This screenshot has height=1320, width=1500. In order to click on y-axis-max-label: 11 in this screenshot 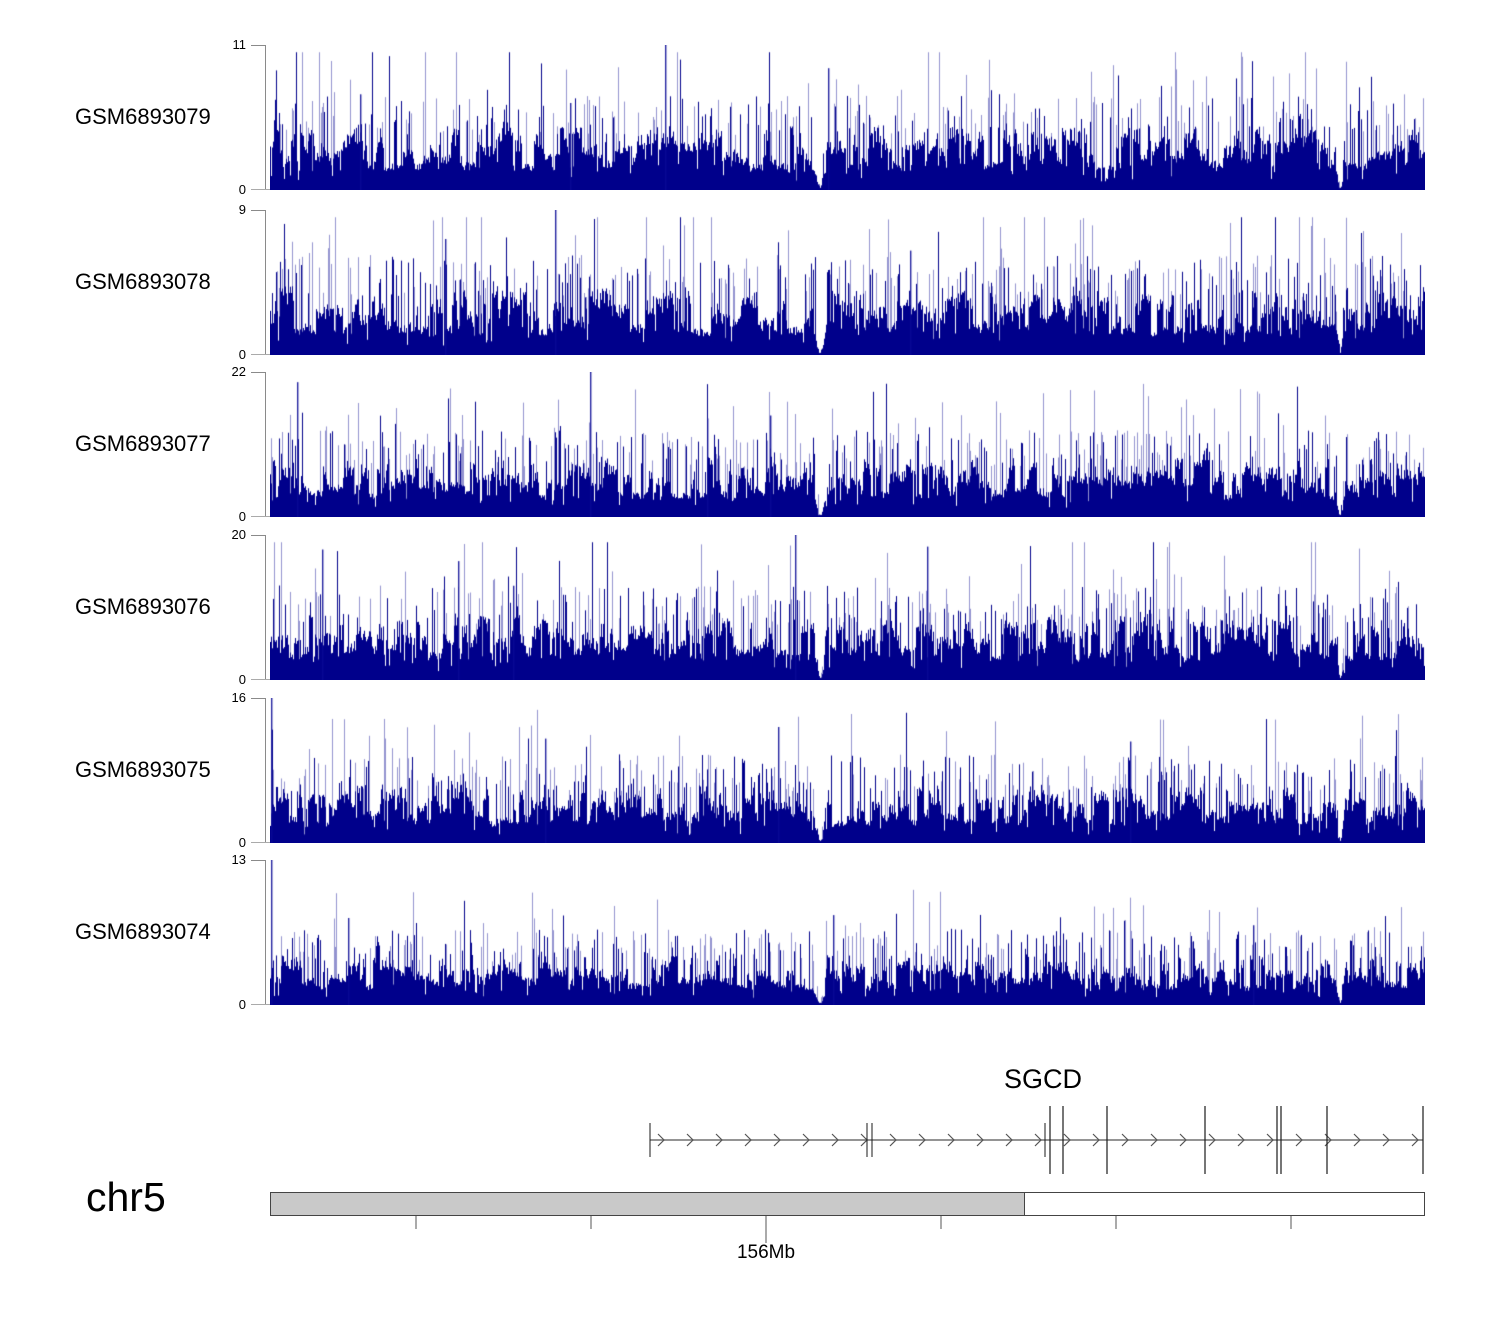, I will do `click(239, 44)`.